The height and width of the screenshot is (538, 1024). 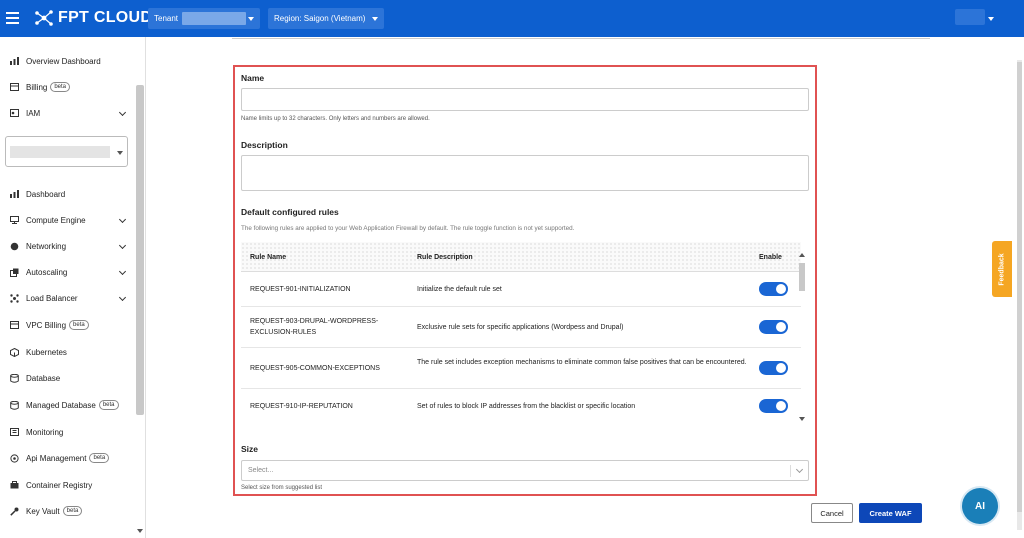 I want to click on table-header: Rule Name Rule Description Enable, so click(x=521, y=257).